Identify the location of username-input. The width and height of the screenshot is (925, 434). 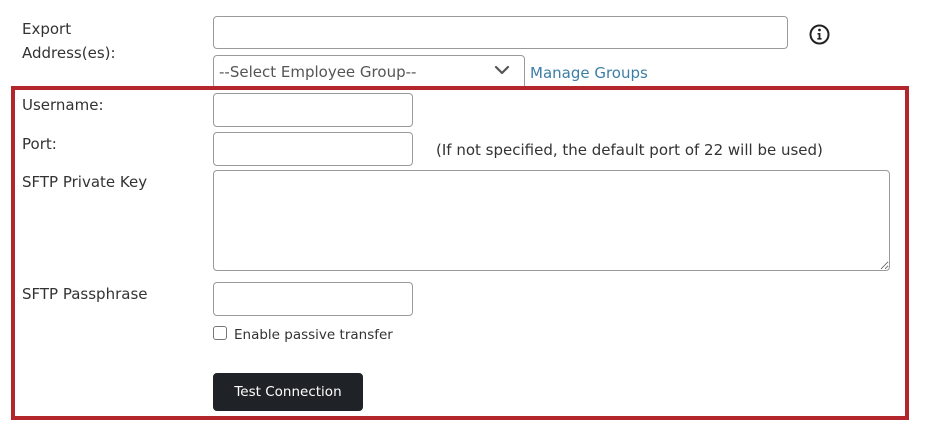
(313, 110).